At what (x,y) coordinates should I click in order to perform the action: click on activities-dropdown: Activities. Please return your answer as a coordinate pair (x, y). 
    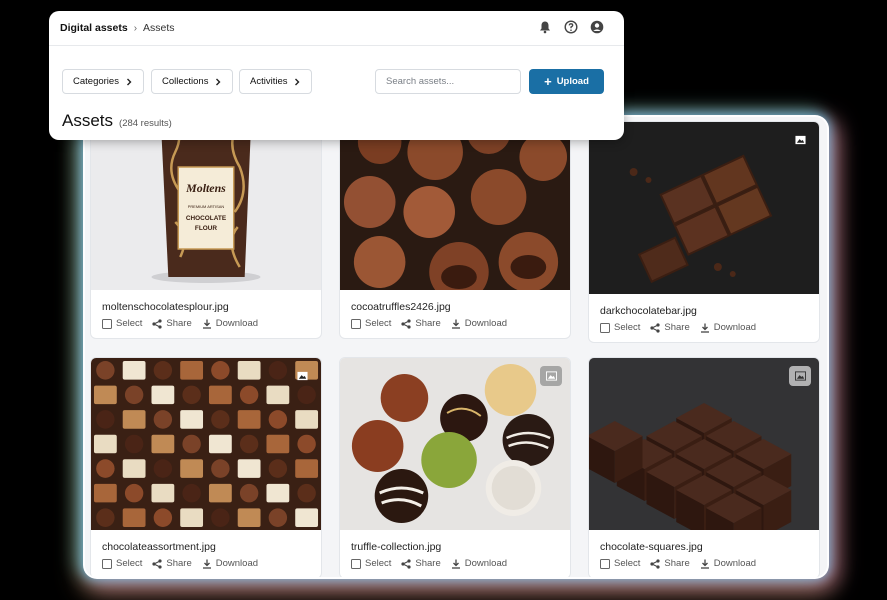
    Looking at the image, I should click on (276, 81).